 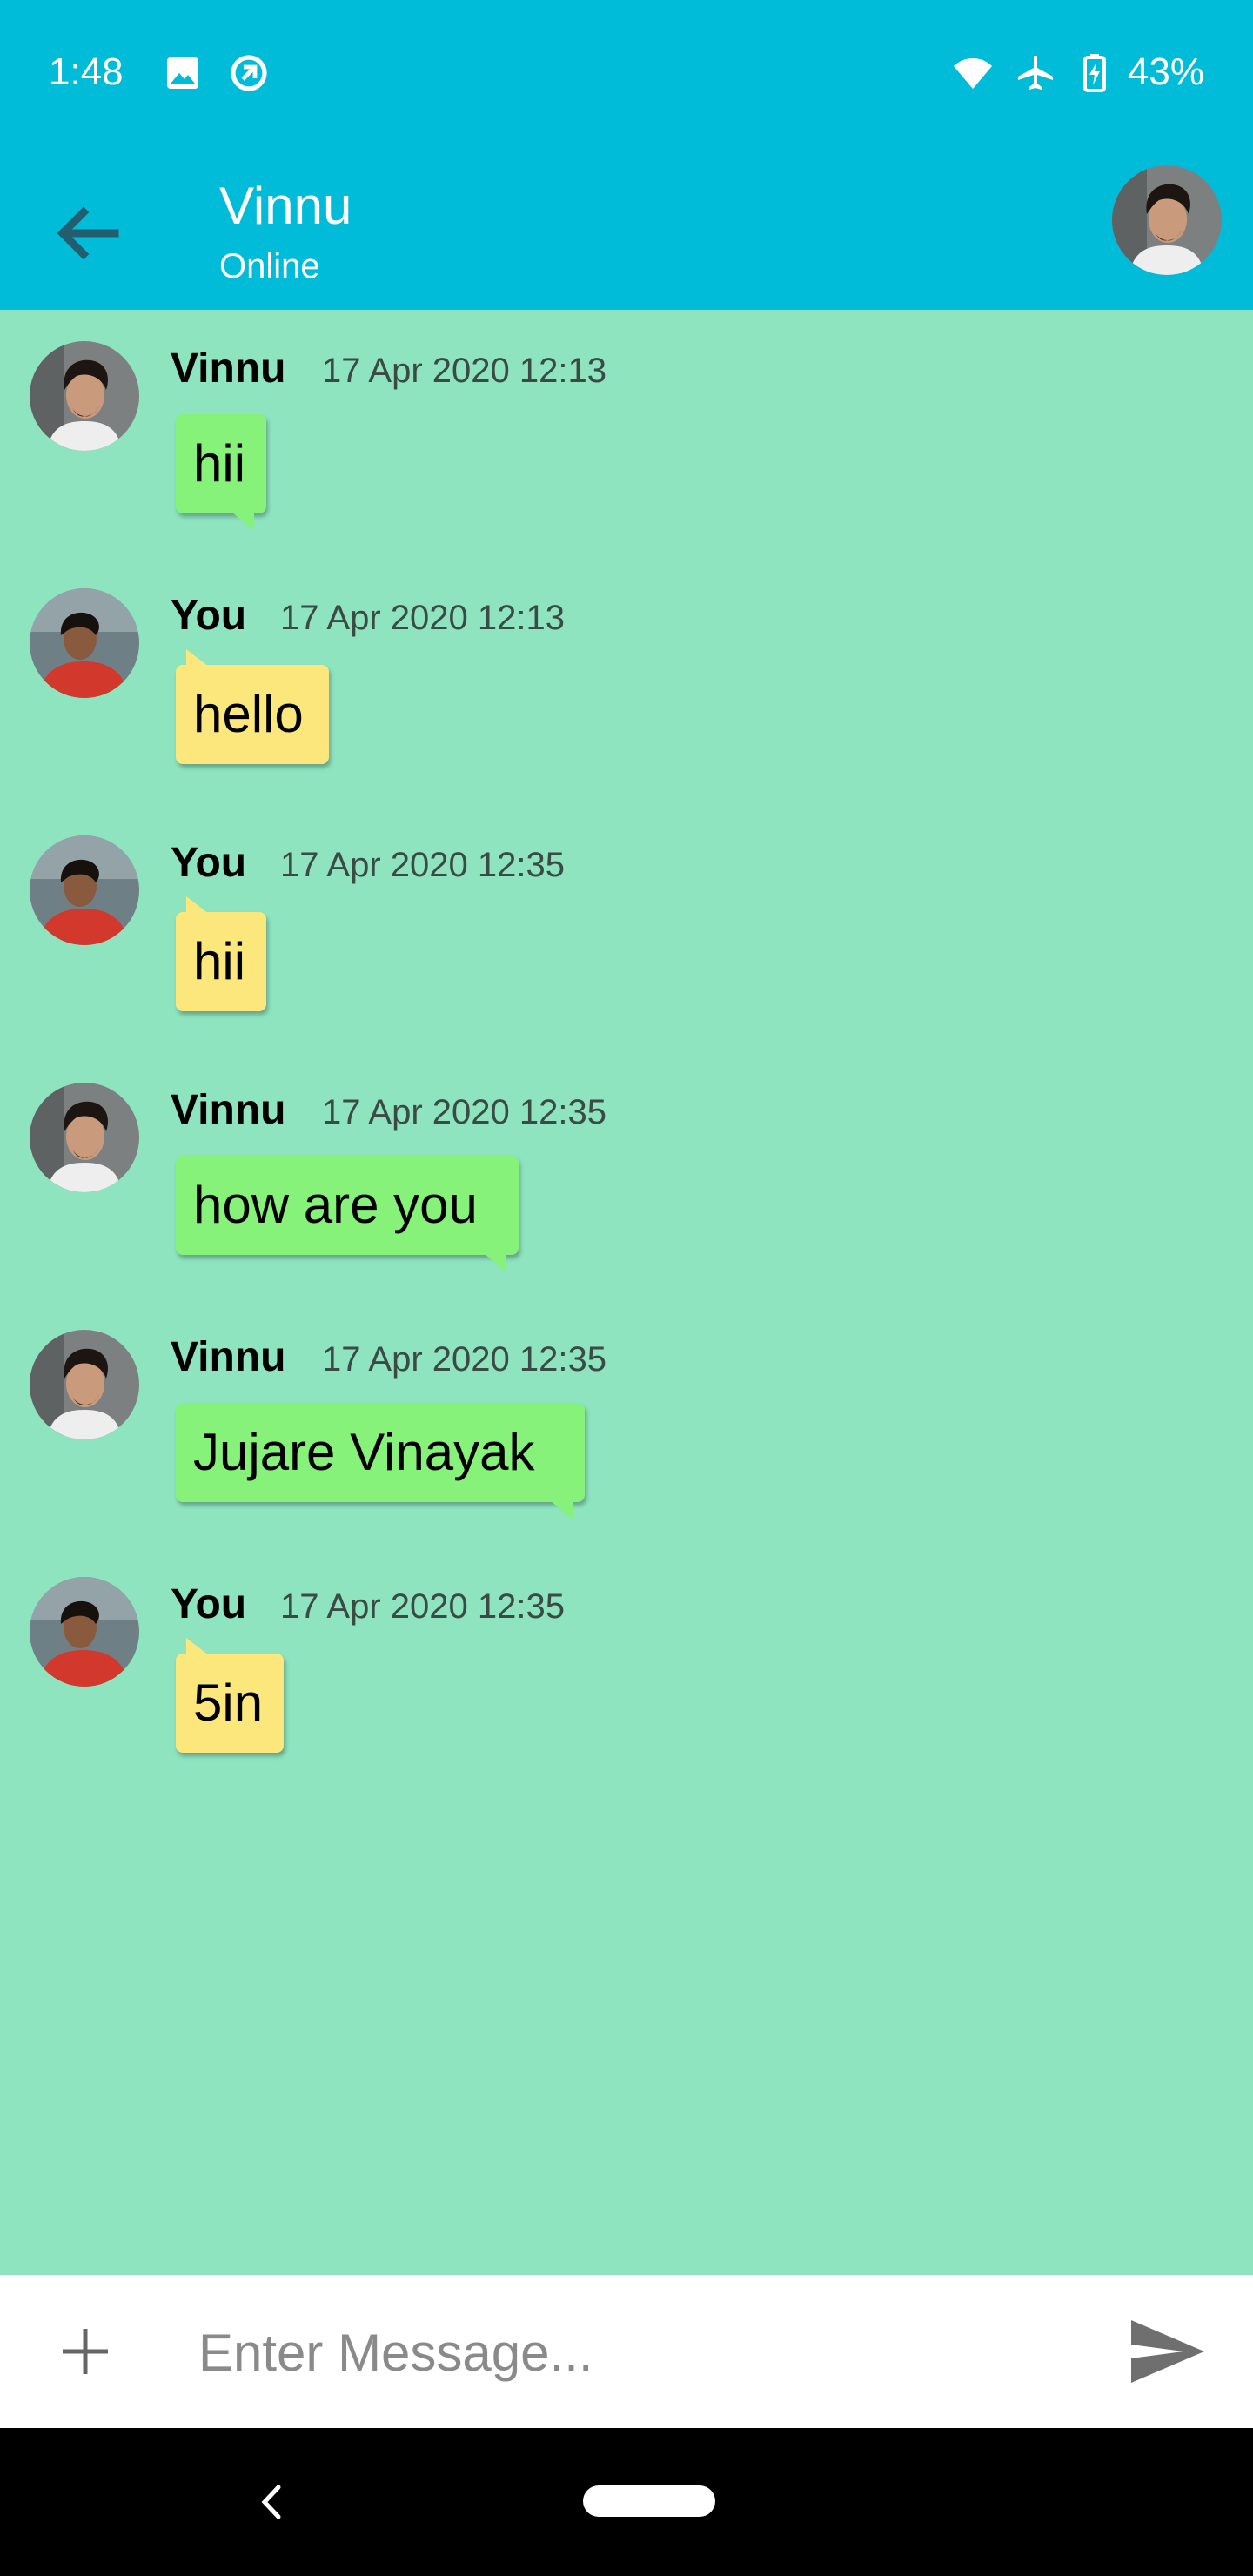 What do you see at coordinates (221, 953) in the screenshot?
I see `message-bubble-outgoing: hii` at bounding box center [221, 953].